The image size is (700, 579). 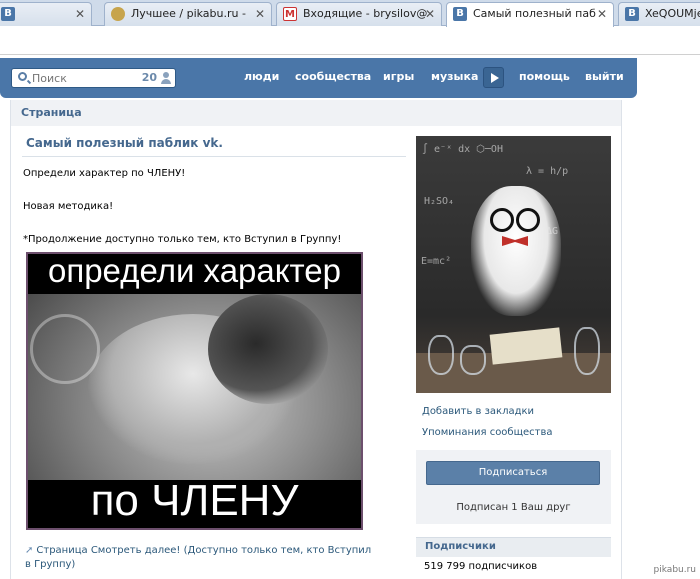 I want to click on search-box: 20, so click(x=93, y=78).